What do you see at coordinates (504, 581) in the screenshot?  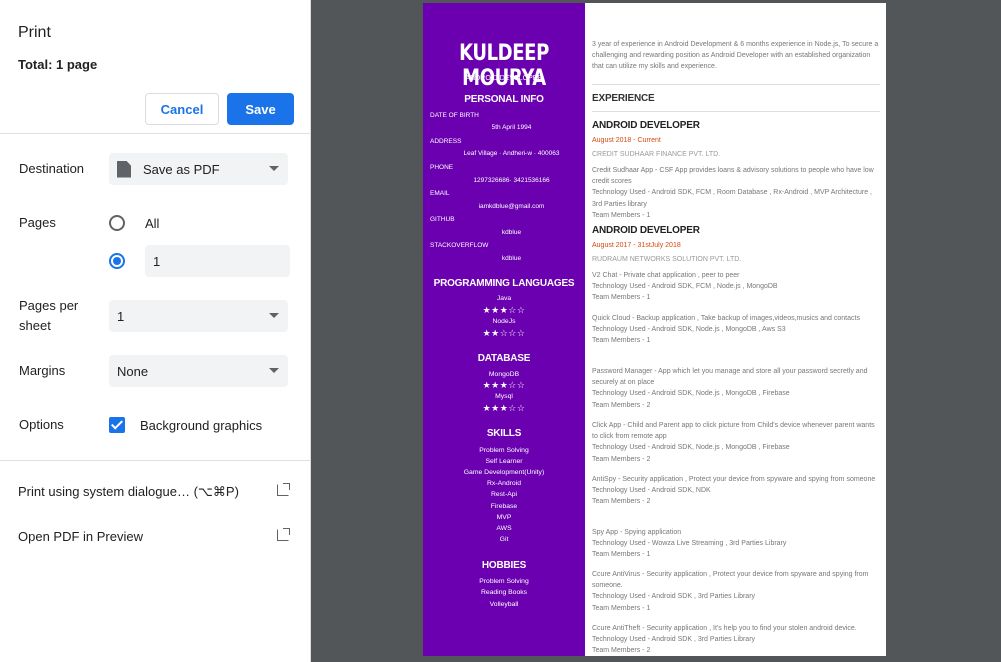 I see `hobby-item: Problem Solving` at bounding box center [504, 581].